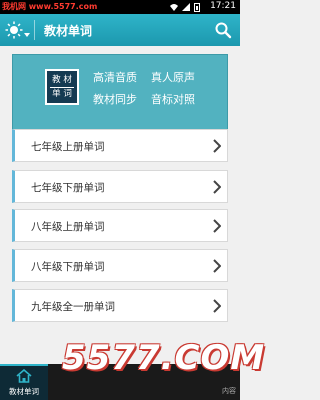  What do you see at coordinates (120, 186) in the screenshot?
I see `list-item-grade7-vol2: 七年级下册单词` at bounding box center [120, 186].